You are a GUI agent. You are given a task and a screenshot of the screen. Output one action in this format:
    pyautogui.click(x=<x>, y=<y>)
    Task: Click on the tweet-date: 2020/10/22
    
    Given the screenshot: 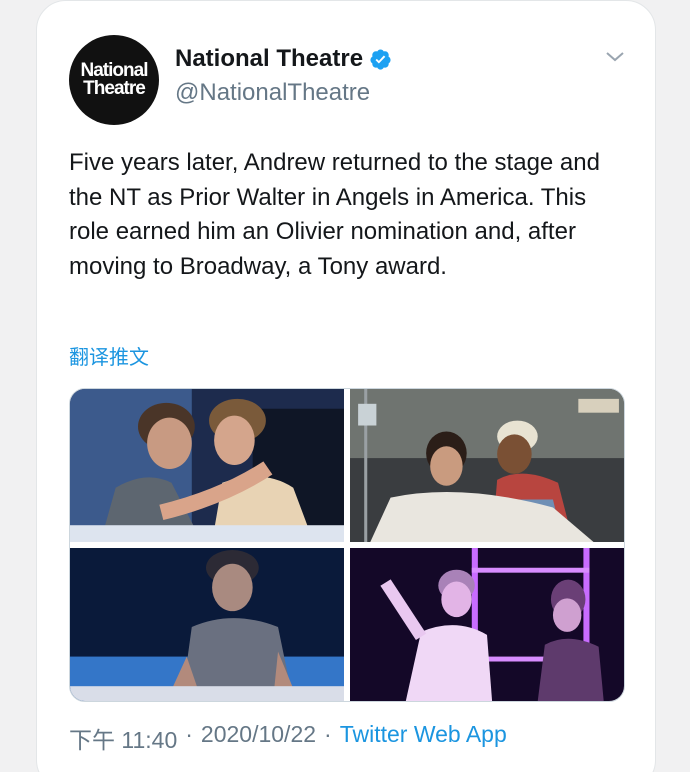 What is the action you would take?
    pyautogui.click(x=258, y=738)
    